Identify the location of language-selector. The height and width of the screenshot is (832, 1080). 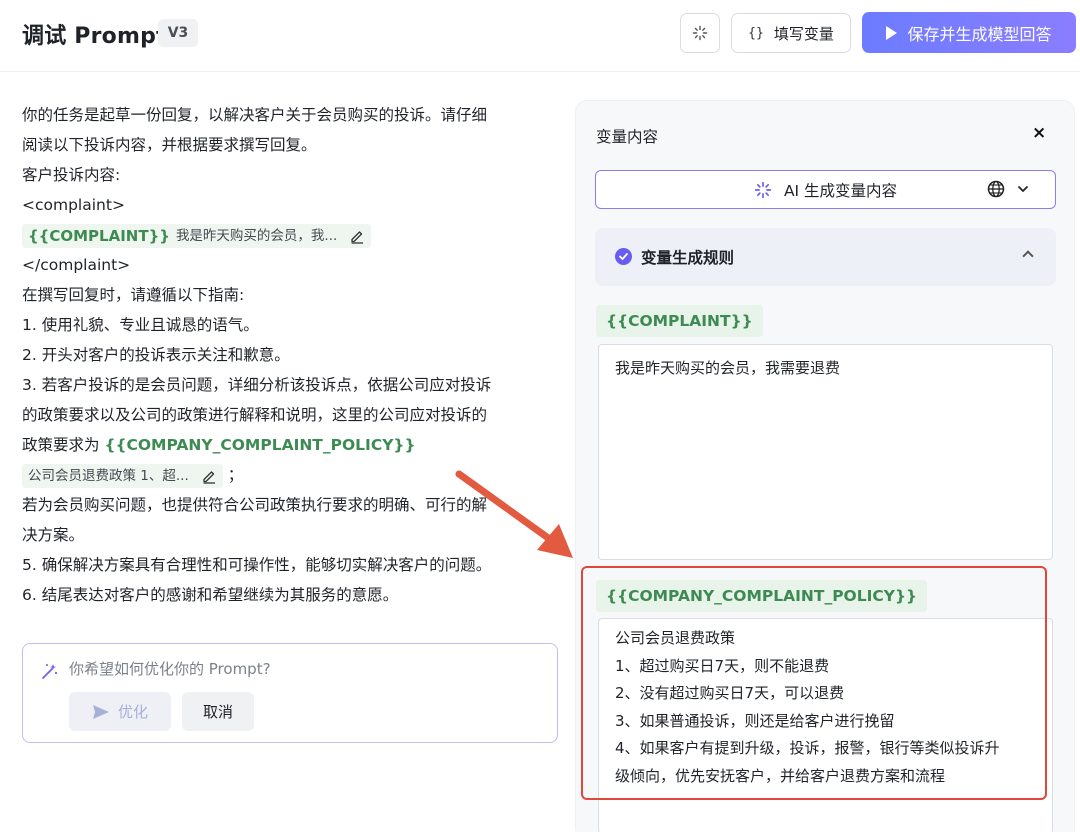
(1008, 189).